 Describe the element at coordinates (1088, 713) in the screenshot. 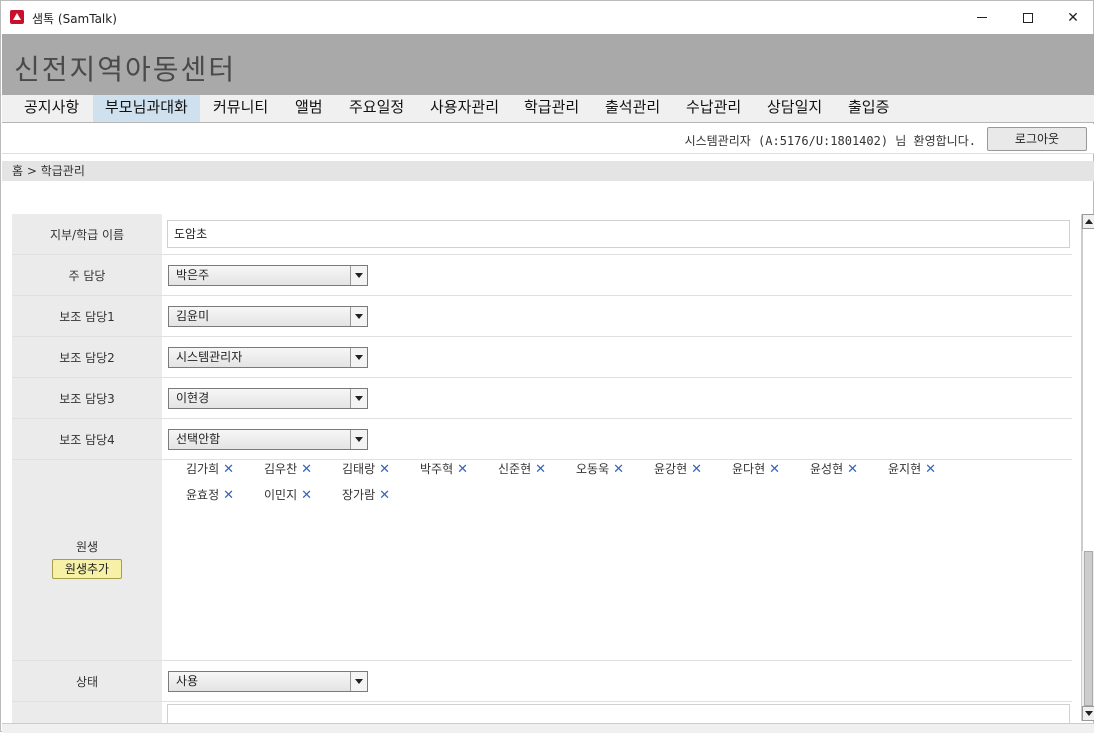

I see `scroll-down-icon` at that location.